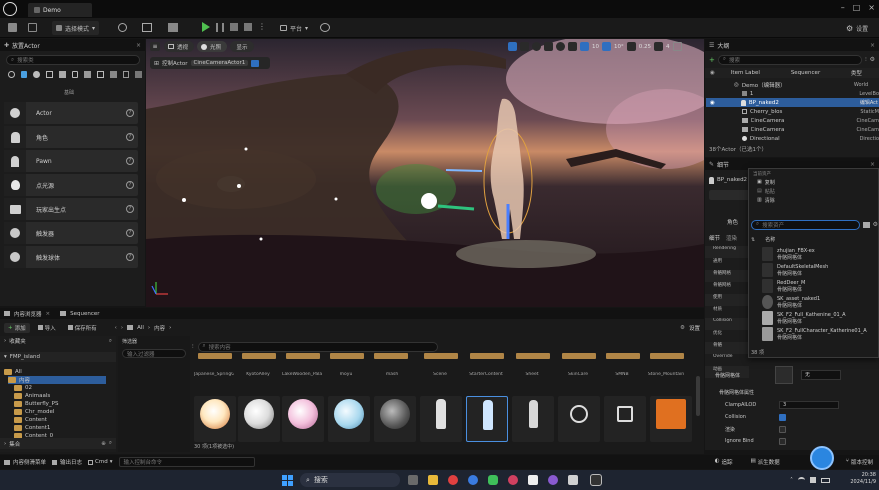  Describe the element at coordinates (212, 46) in the screenshot. I see `lit-button: 光照` at that location.